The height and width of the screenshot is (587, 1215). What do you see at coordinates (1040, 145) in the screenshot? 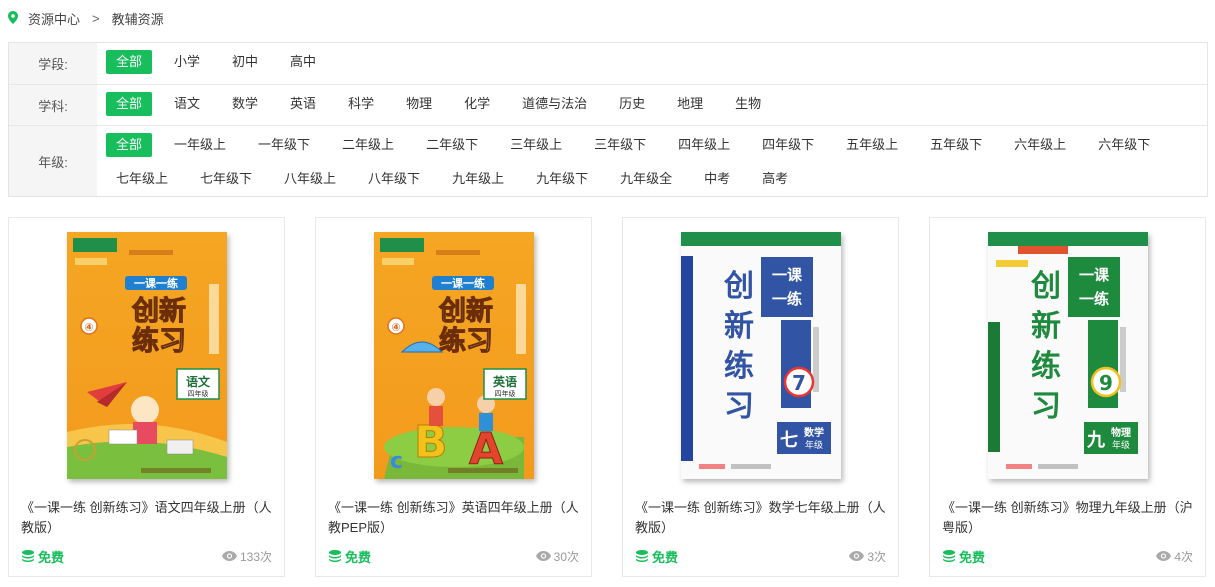
I see `filter-option-grade: 六年级上` at bounding box center [1040, 145].